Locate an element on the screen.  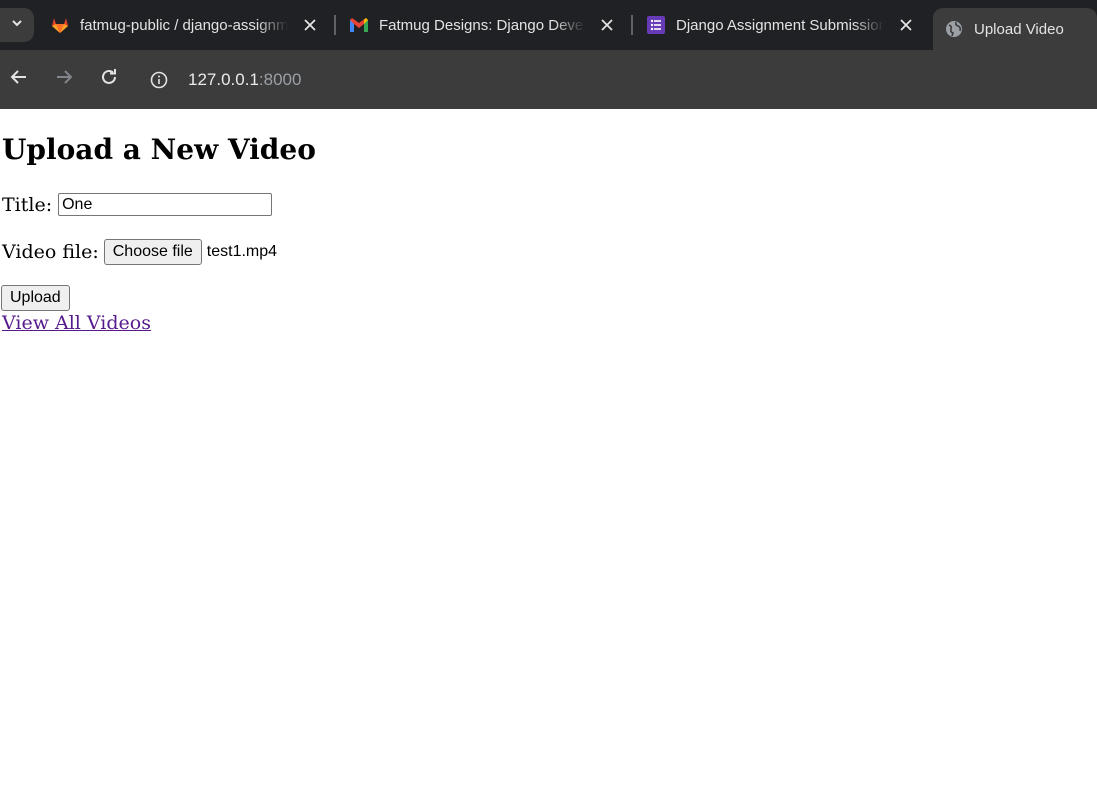
tab-gmail: Fatmug Designs: Django Develo is located at coordinates (483, 25).